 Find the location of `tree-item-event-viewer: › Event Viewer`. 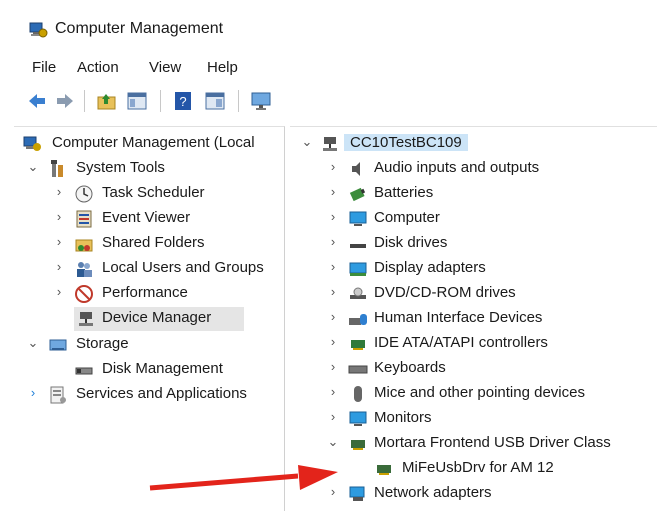

tree-item-event-viewer: › Event Viewer is located at coordinates (151, 219).